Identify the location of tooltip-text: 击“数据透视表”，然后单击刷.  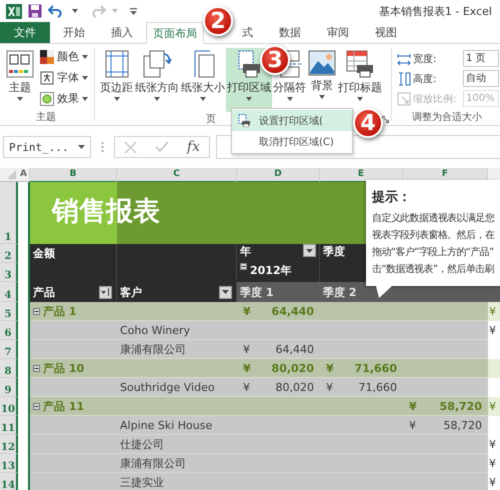
(433, 269).